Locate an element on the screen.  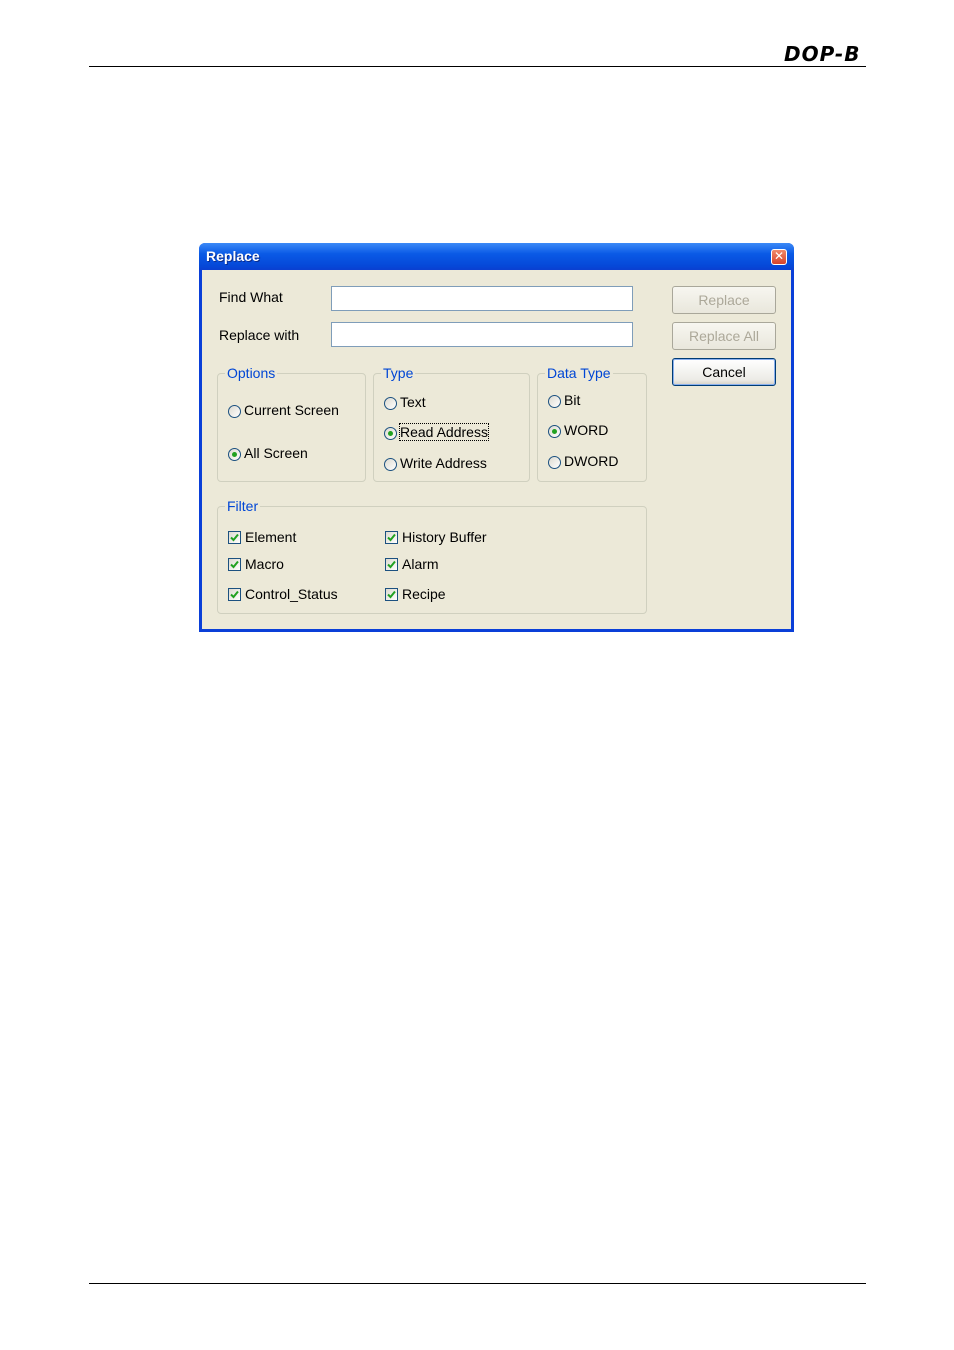
data-type-bit-option: Bit is located at coordinates (564, 400).